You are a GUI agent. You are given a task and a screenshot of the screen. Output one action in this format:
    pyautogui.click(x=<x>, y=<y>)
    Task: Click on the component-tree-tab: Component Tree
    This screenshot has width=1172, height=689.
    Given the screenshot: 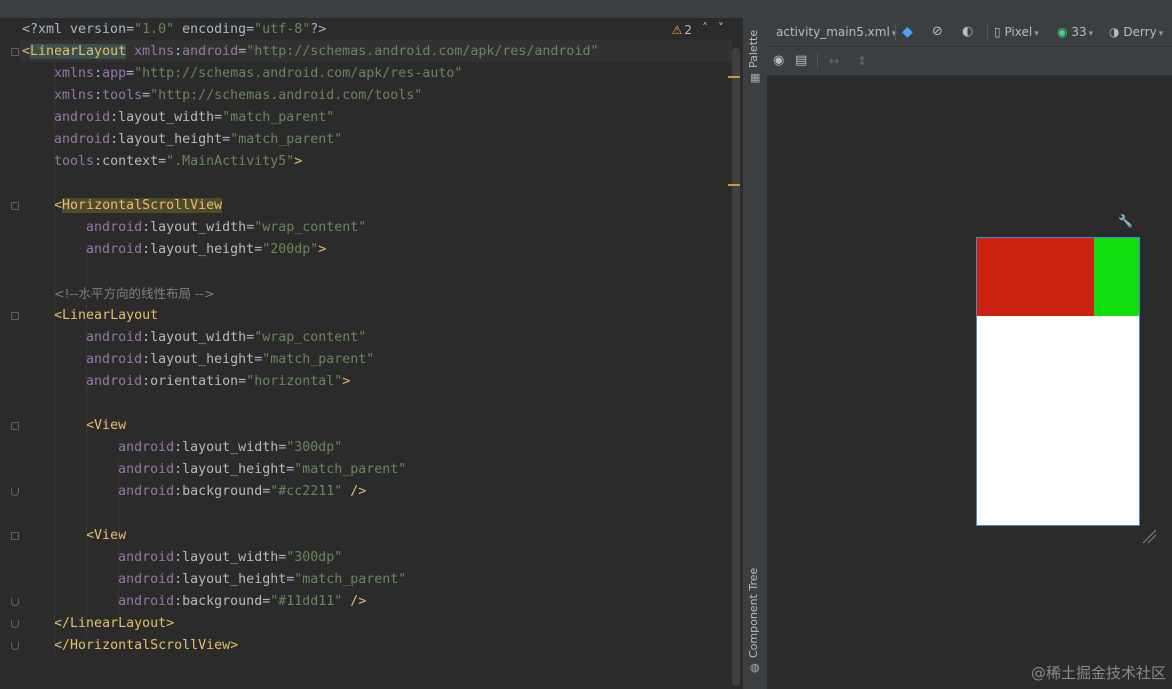 What is the action you would take?
    pyautogui.click(x=753, y=613)
    